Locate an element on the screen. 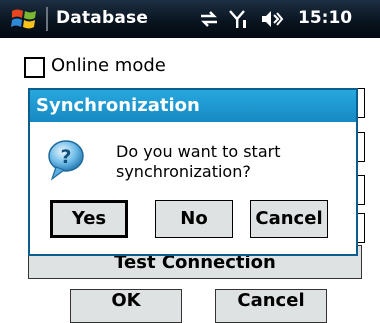  signal-strength-icon is located at coordinates (239, 19).